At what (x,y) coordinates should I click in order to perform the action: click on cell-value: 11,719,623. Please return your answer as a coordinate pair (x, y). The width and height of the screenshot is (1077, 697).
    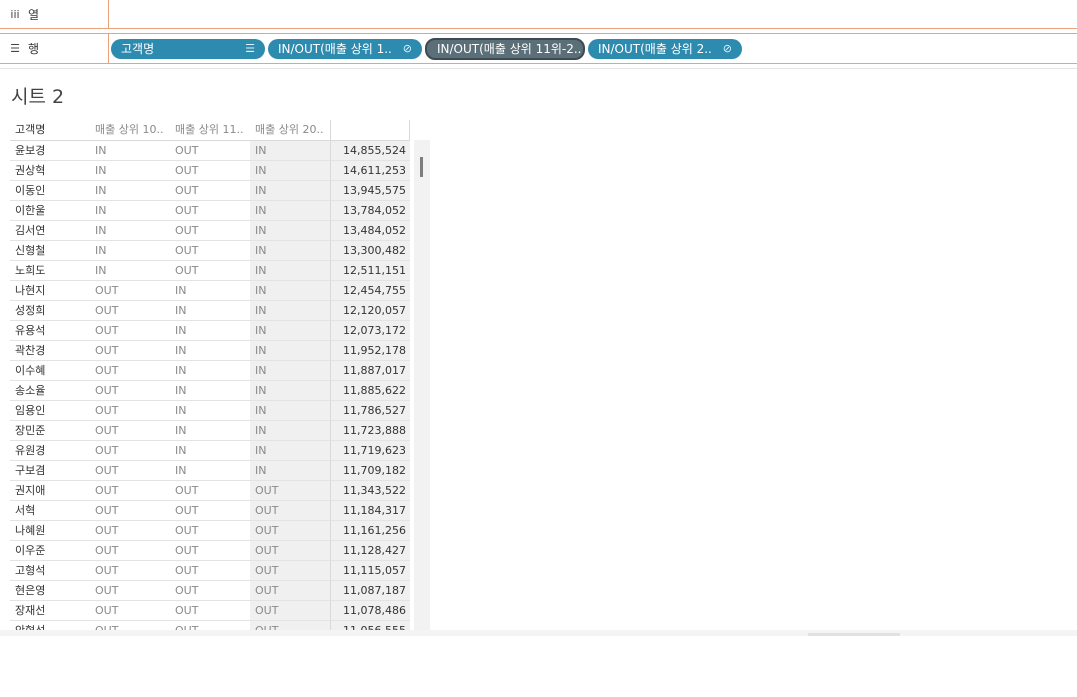
    Looking at the image, I should click on (370, 450).